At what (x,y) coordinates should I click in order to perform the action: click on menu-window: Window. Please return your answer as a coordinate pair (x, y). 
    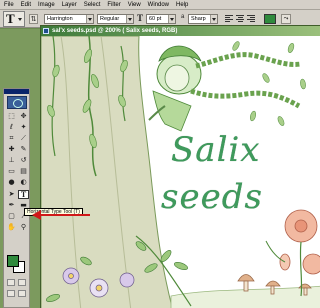
    Looking at the image, I should click on (158, 5).